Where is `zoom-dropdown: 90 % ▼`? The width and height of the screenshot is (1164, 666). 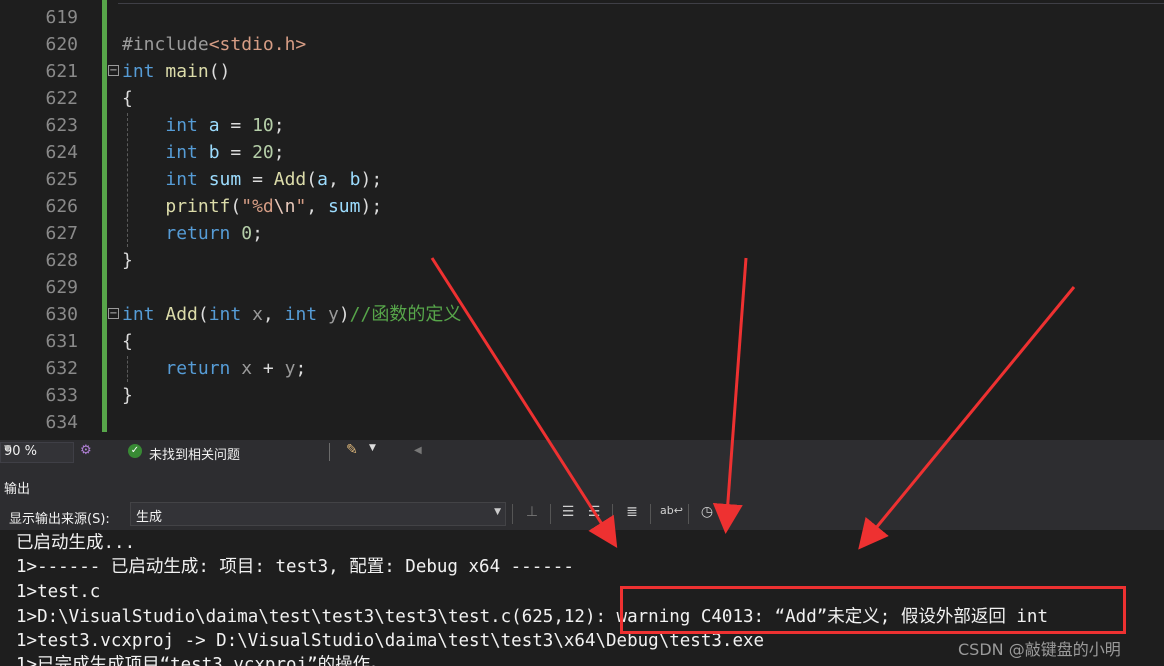
zoom-dropdown: 90 % ▼ is located at coordinates (37, 452).